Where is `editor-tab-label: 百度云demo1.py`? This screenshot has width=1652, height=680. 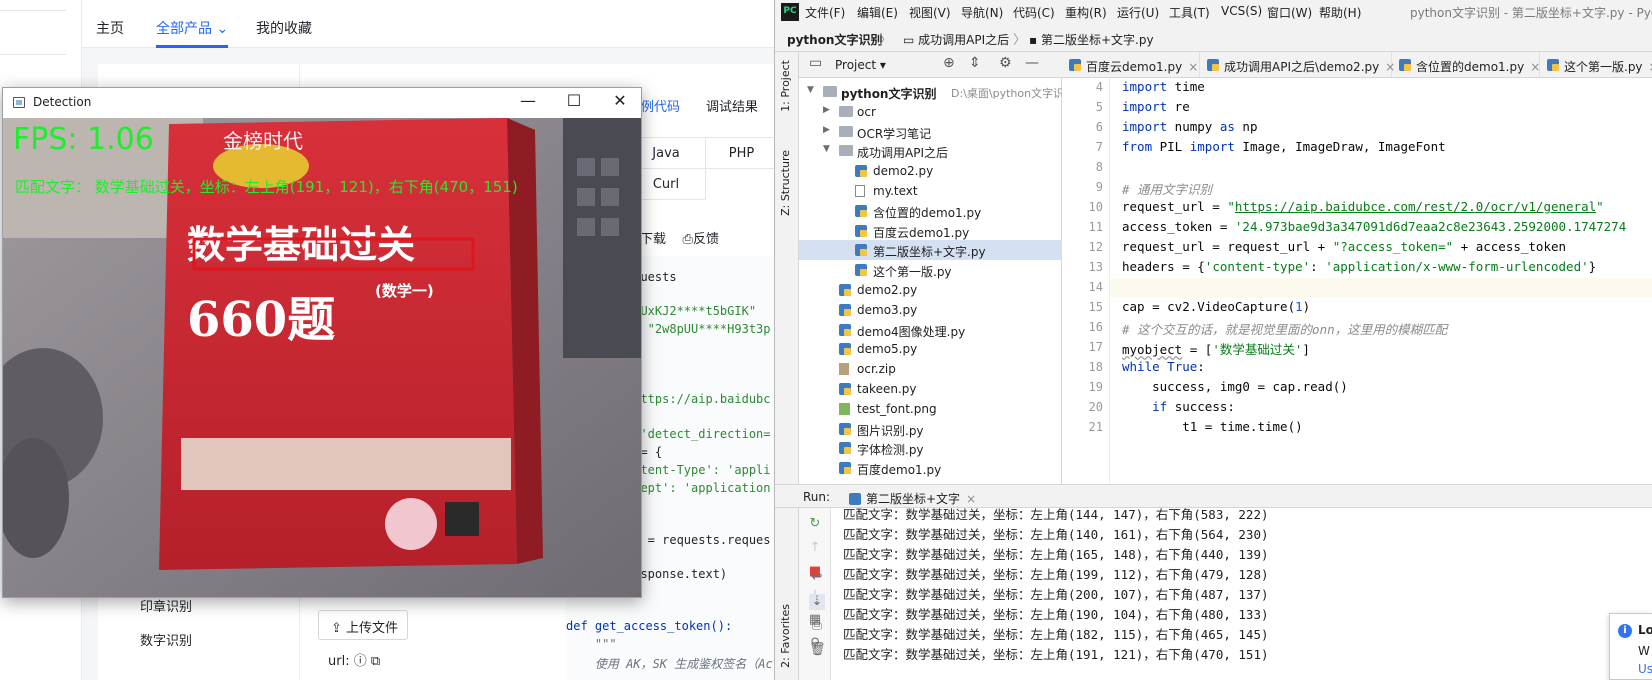
editor-tab-label: 百度云demo1.py is located at coordinates (1134, 67).